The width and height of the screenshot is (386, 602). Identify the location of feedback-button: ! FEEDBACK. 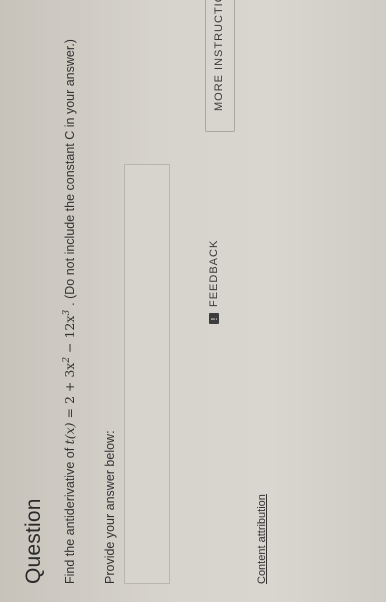
(214, 282).